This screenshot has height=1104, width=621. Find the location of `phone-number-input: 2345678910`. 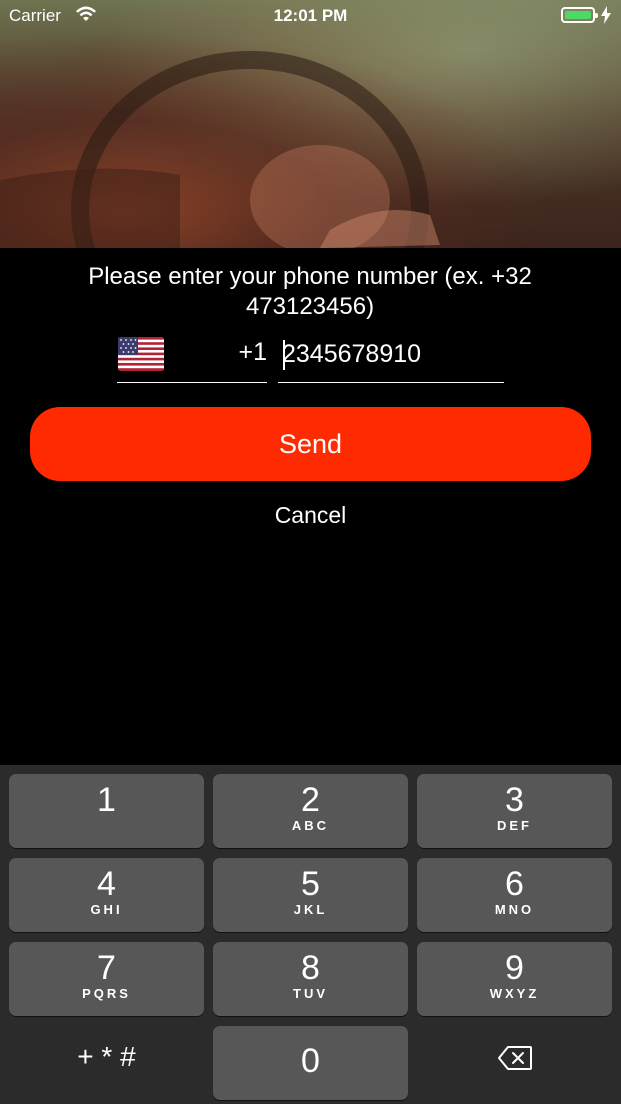

phone-number-input: 2345678910 is located at coordinates (391, 359).